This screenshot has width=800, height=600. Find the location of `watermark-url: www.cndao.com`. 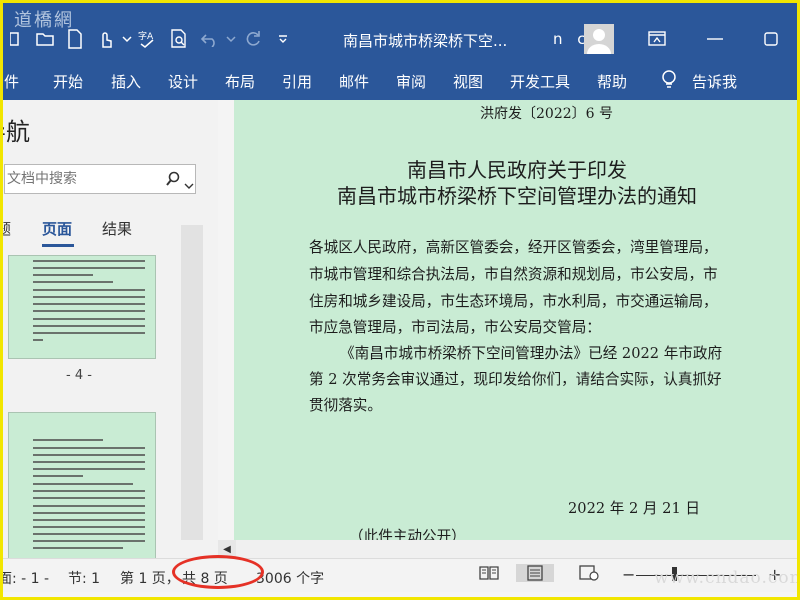

watermark-url: www.cndao.com is located at coordinates (727, 578).